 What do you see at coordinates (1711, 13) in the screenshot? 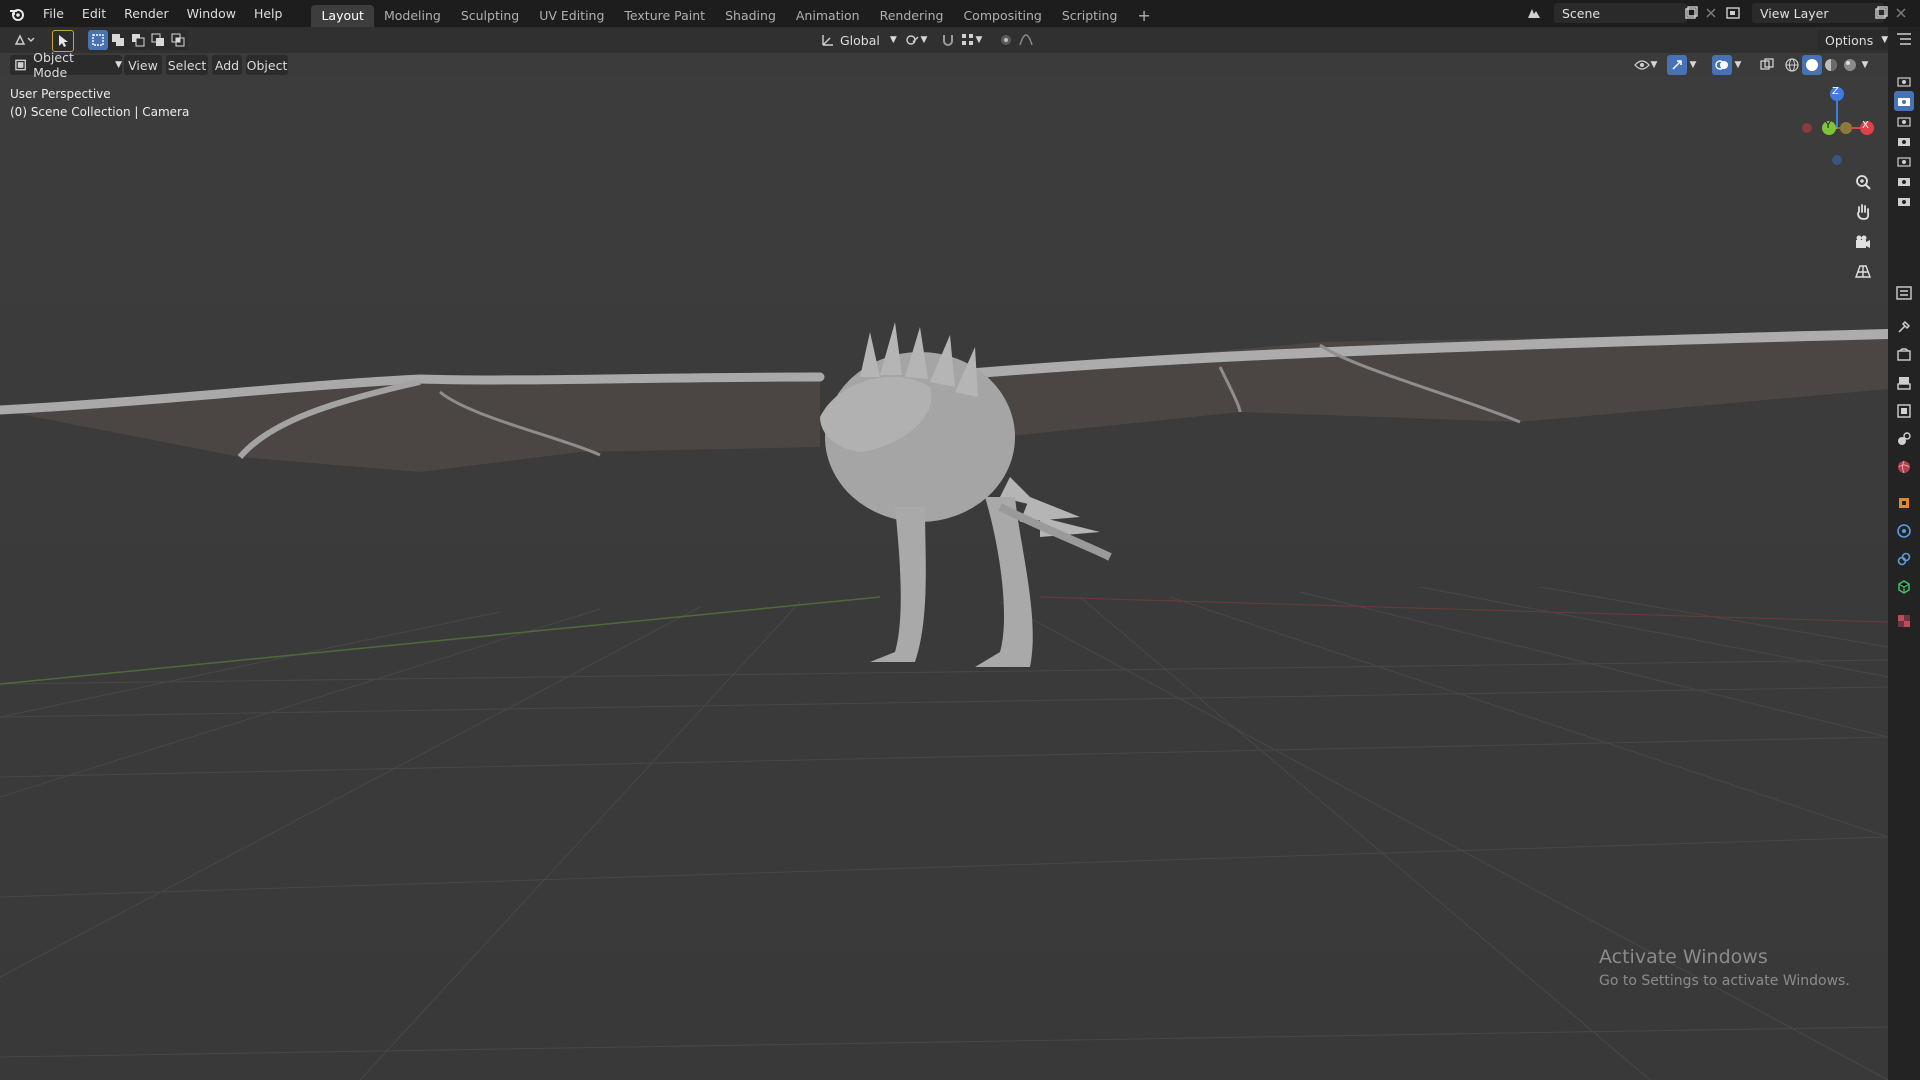
I see `delete-scene-icon` at bounding box center [1711, 13].